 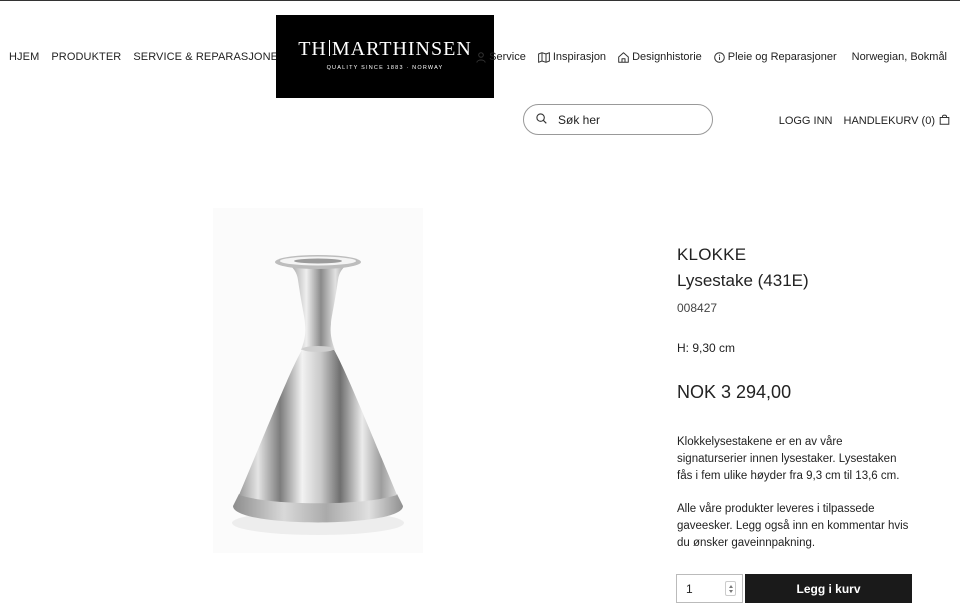 I want to click on add-to-cart-form: 1 Legg i kurv, so click(x=794, y=588).